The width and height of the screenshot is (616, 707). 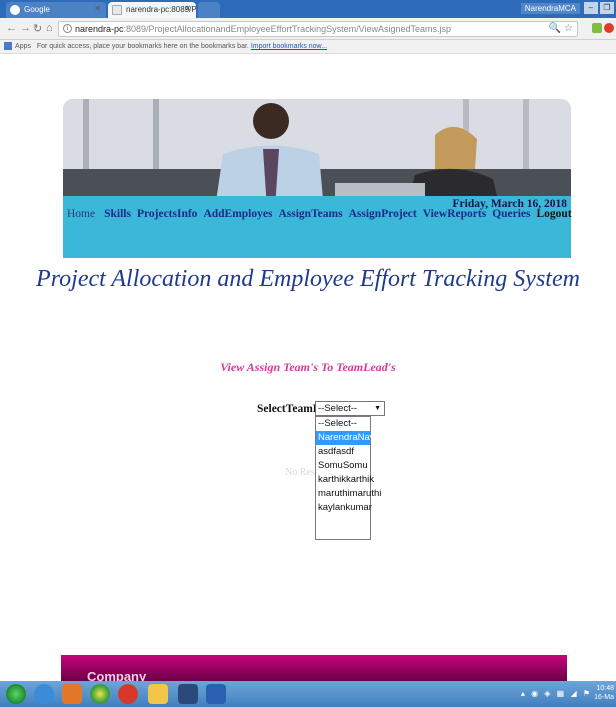 What do you see at coordinates (152, 10) in the screenshot?
I see `tab-active-page: narendra-pc:8089/Proje ✕` at bounding box center [152, 10].